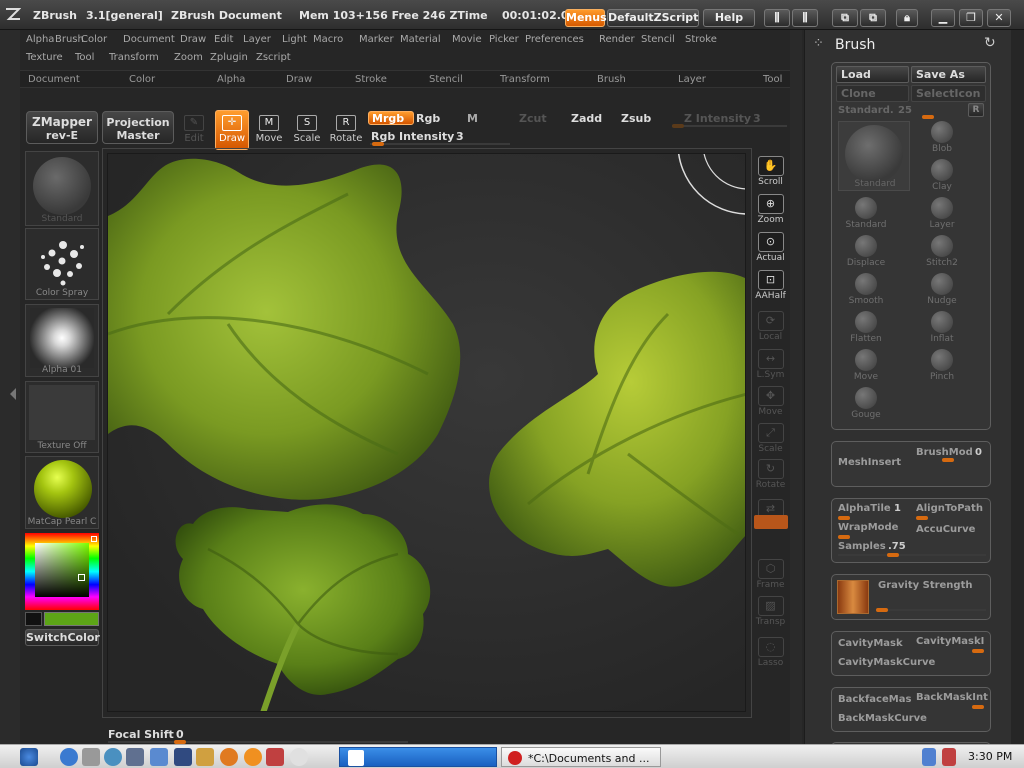 This screenshot has width=1024, height=768. I want to click on brush-stitch2: Stitch2, so click(942, 252).